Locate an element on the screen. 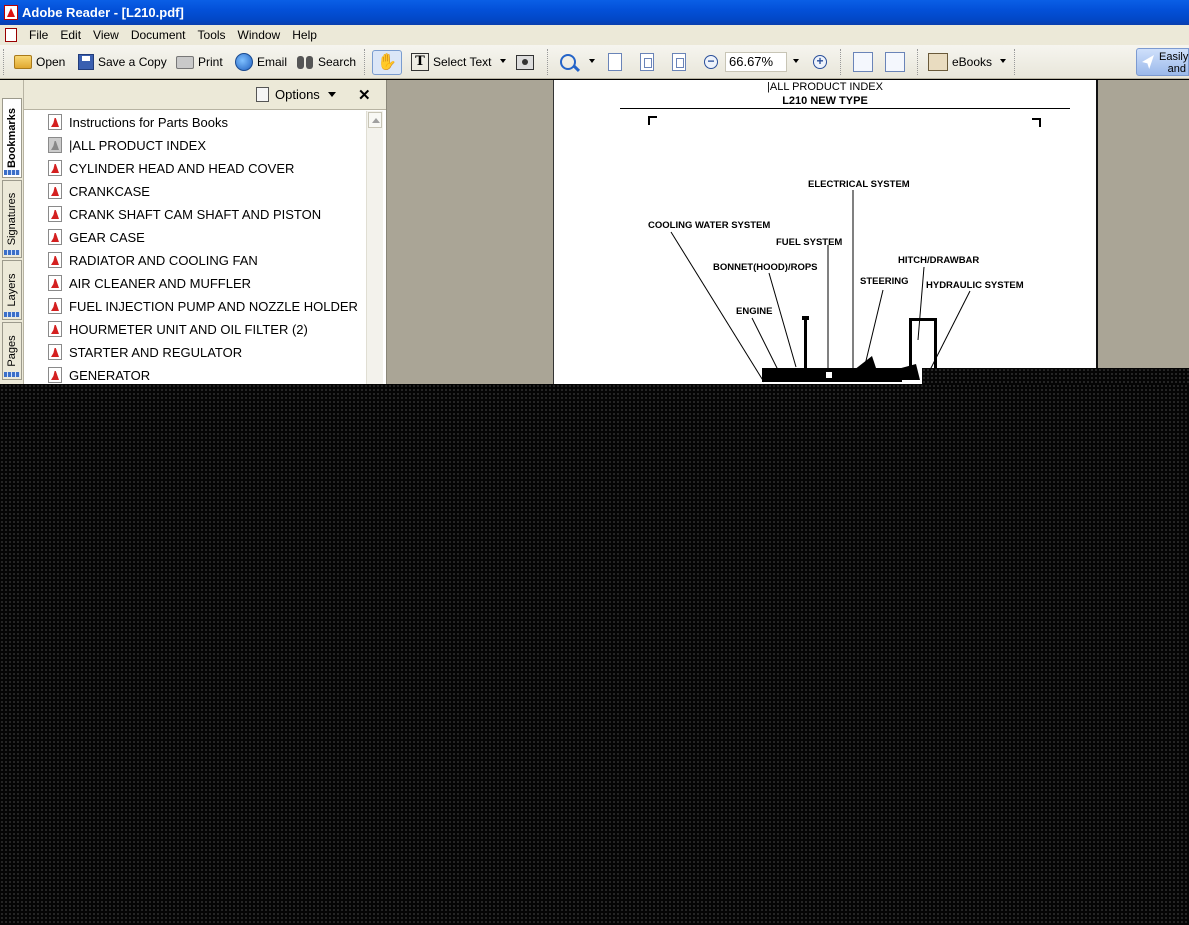  bookmark-label: FUEL INJECTION PUMP AND NOZZLE HOLDER is located at coordinates (213, 306).